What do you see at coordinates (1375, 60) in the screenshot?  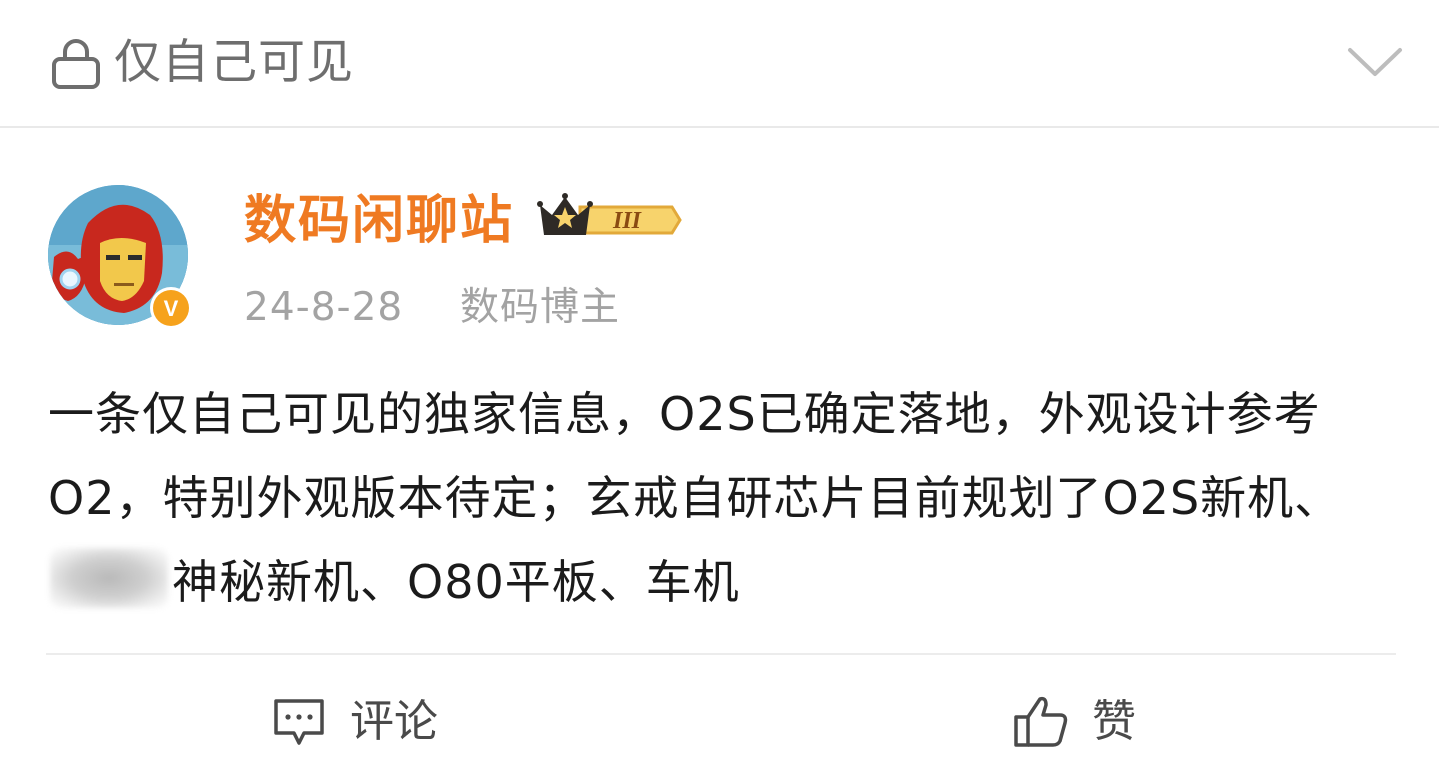 I see `chevron-down-icon` at bounding box center [1375, 60].